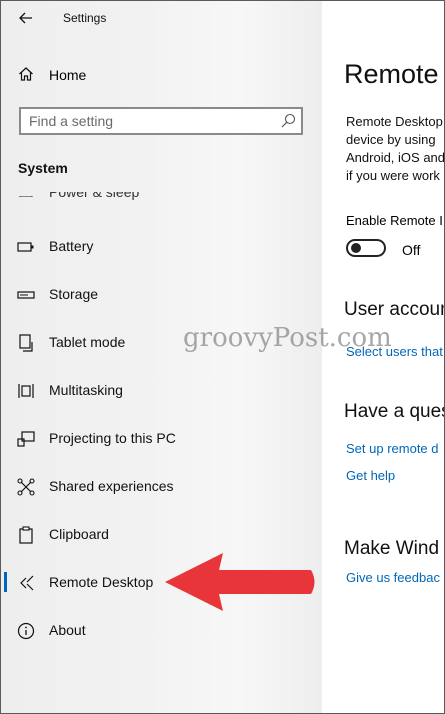 The width and height of the screenshot is (445, 714). What do you see at coordinates (395, 157) in the screenshot?
I see `description-line: Android, iOS and` at bounding box center [395, 157].